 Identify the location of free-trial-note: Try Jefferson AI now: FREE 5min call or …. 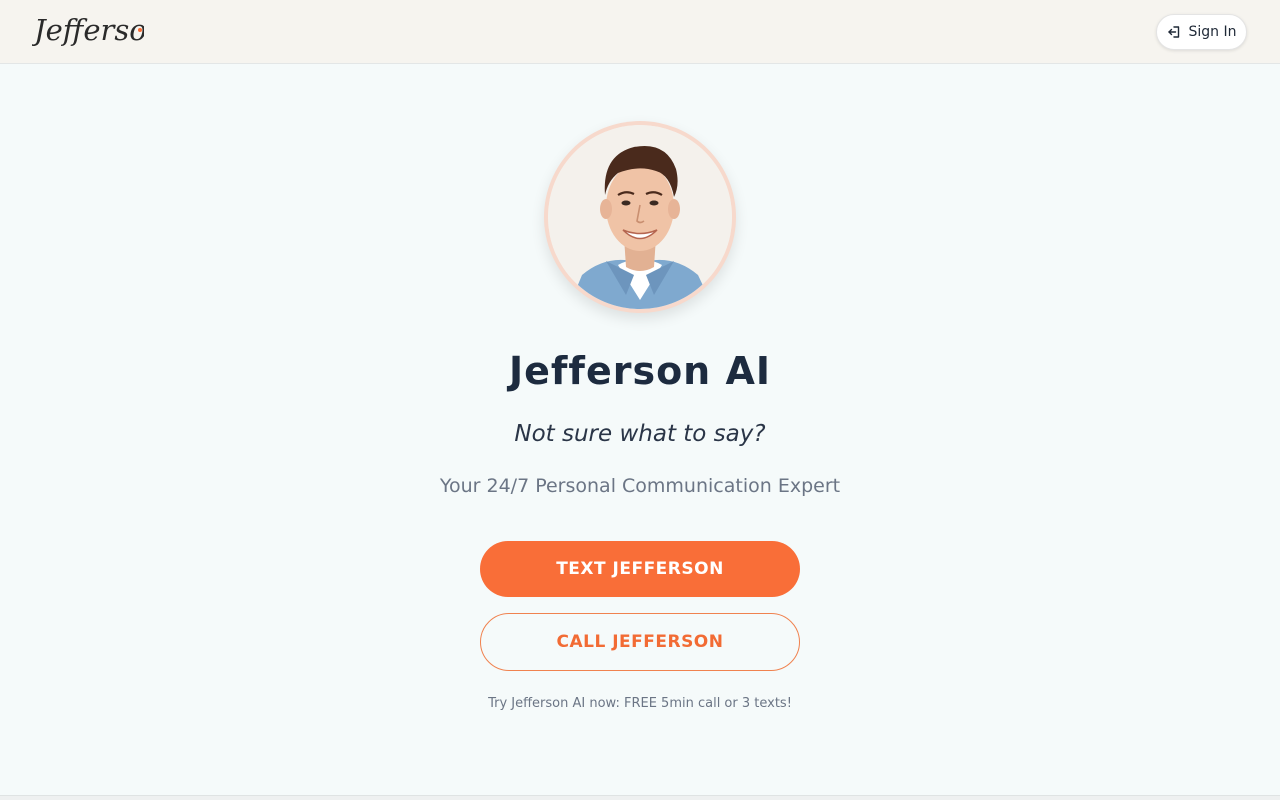
(640, 703).